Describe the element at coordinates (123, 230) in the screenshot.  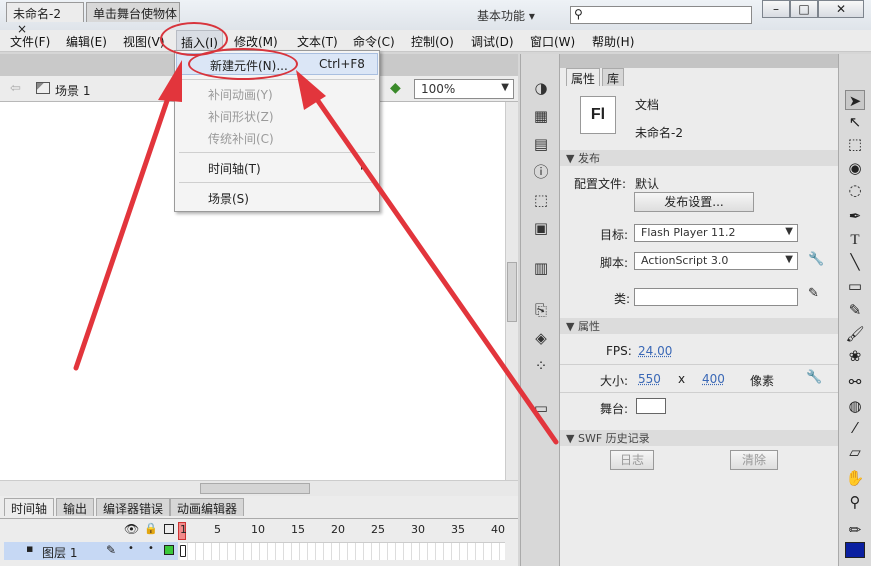
I see `arrow-line` at that location.